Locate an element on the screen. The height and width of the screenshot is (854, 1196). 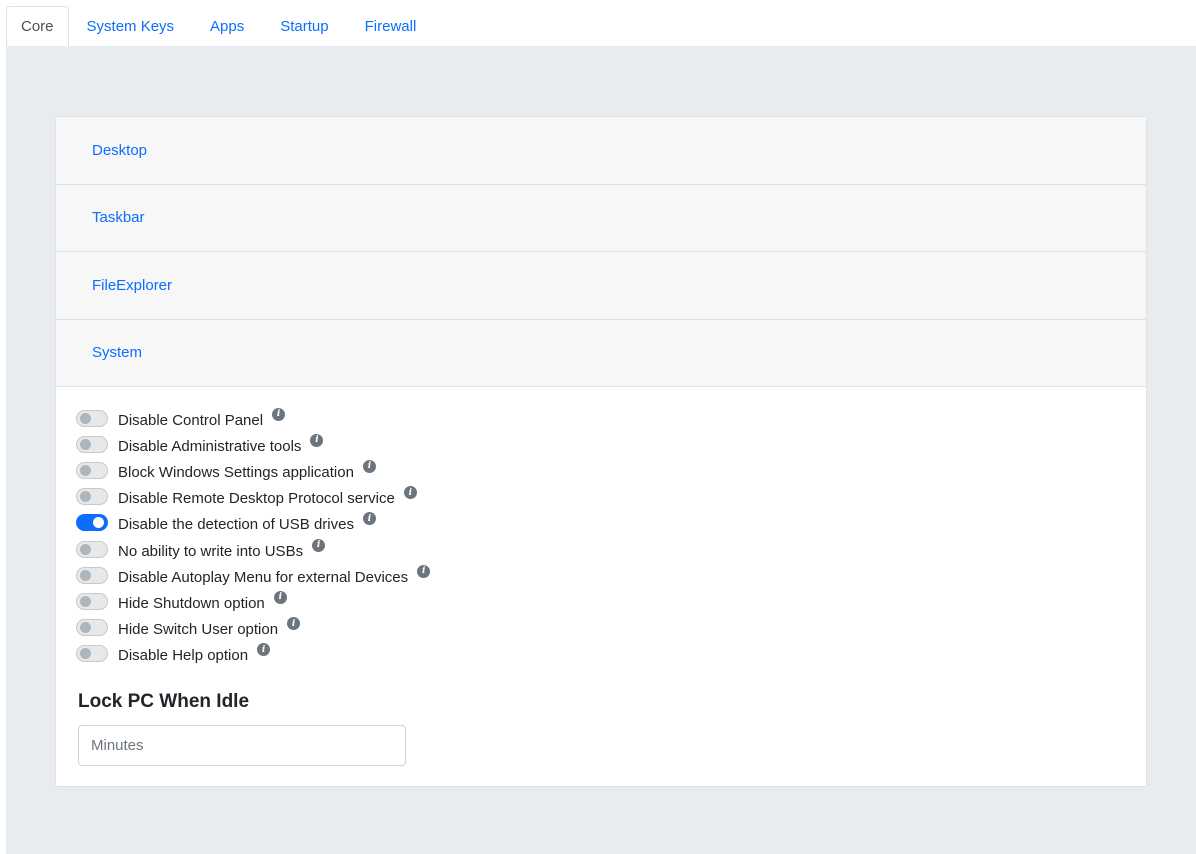
tab-bar: Core System Keys Apps Startup Firewall is located at coordinates (220, 26).